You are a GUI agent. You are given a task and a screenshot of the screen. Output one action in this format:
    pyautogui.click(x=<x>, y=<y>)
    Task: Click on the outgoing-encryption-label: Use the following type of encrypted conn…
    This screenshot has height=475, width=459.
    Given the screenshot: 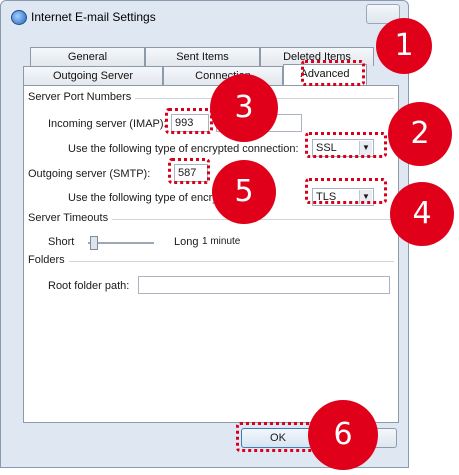 What is the action you would take?
    pyautogui.click(x=143, y=198)
    